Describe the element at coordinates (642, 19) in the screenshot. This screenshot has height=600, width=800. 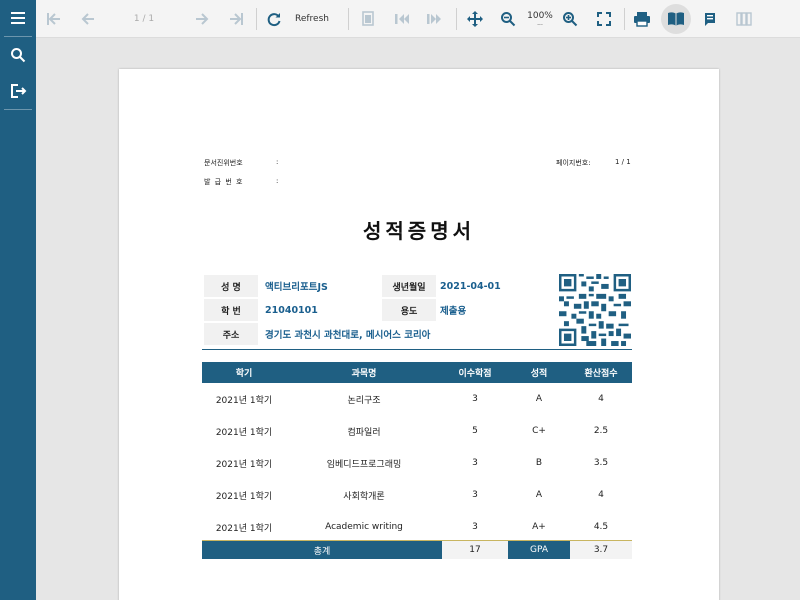
I see `print-icon` at that location.